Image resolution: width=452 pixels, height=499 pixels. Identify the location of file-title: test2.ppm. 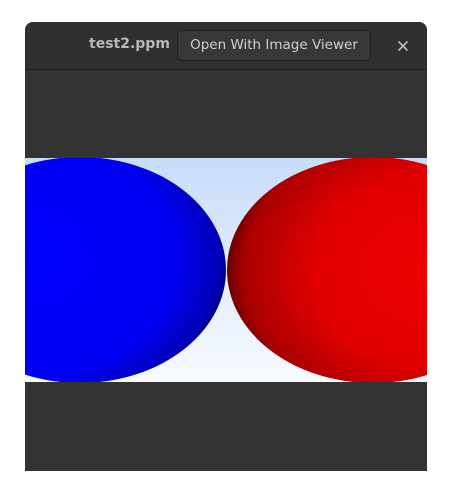
(129, 44).